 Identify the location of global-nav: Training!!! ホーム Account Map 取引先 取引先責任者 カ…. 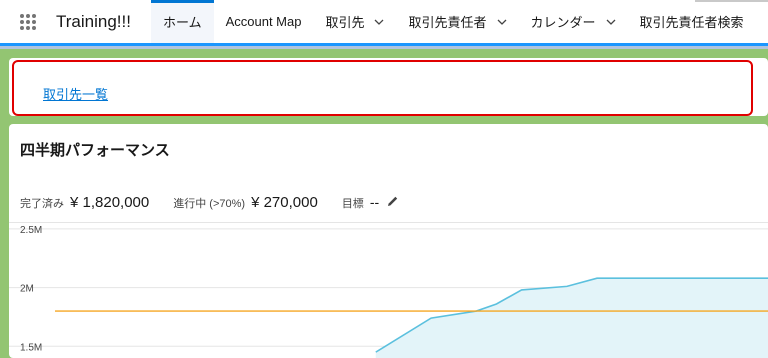
(384, 23).